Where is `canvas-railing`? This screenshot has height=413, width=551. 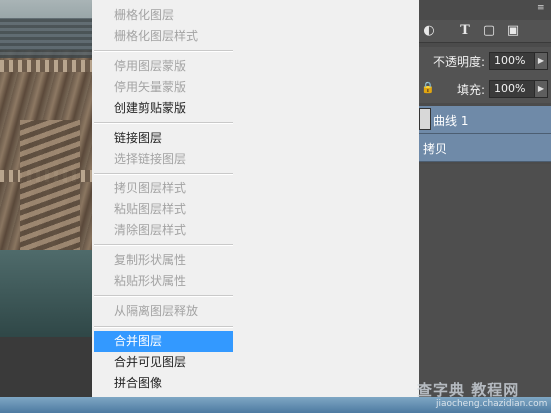 canvas-railing is located at coordinates (46, 66).